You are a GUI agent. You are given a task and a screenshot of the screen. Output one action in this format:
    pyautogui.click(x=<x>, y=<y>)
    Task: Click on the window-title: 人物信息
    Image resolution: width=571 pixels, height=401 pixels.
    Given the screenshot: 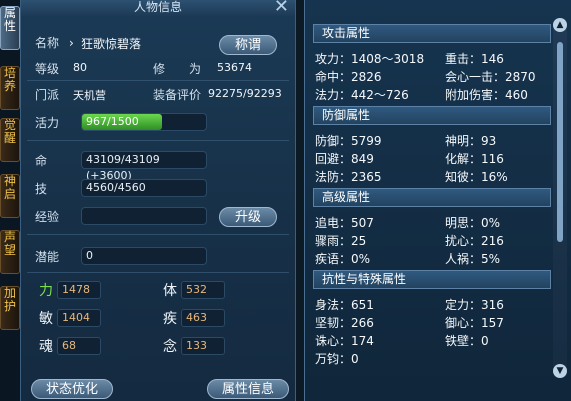 What is the action you would take?
    pyautogui.click(x=157, y=7)
    